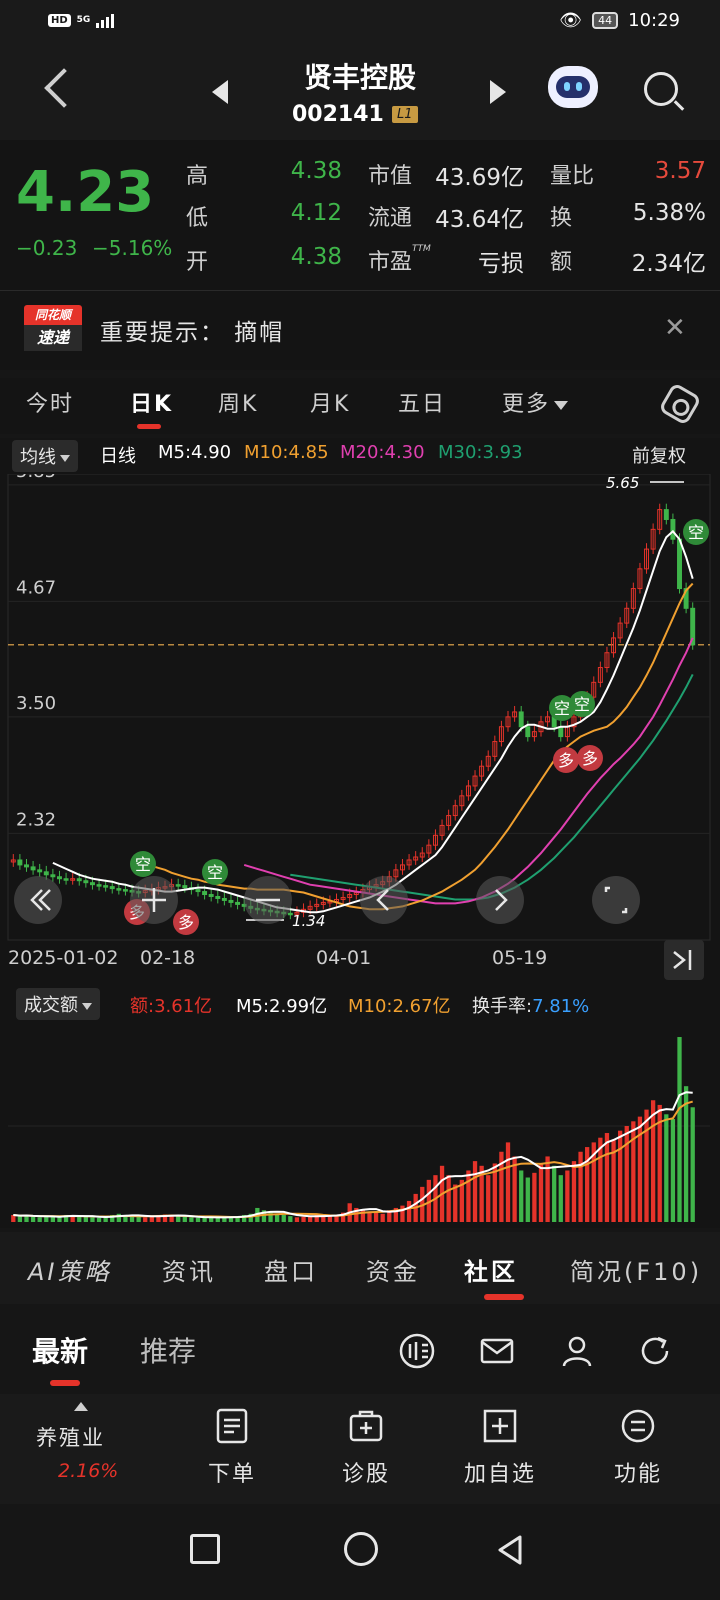  Describe the element at coordinates (680, 404) in the screenshot. I see `settings-gear-icon` at that location.